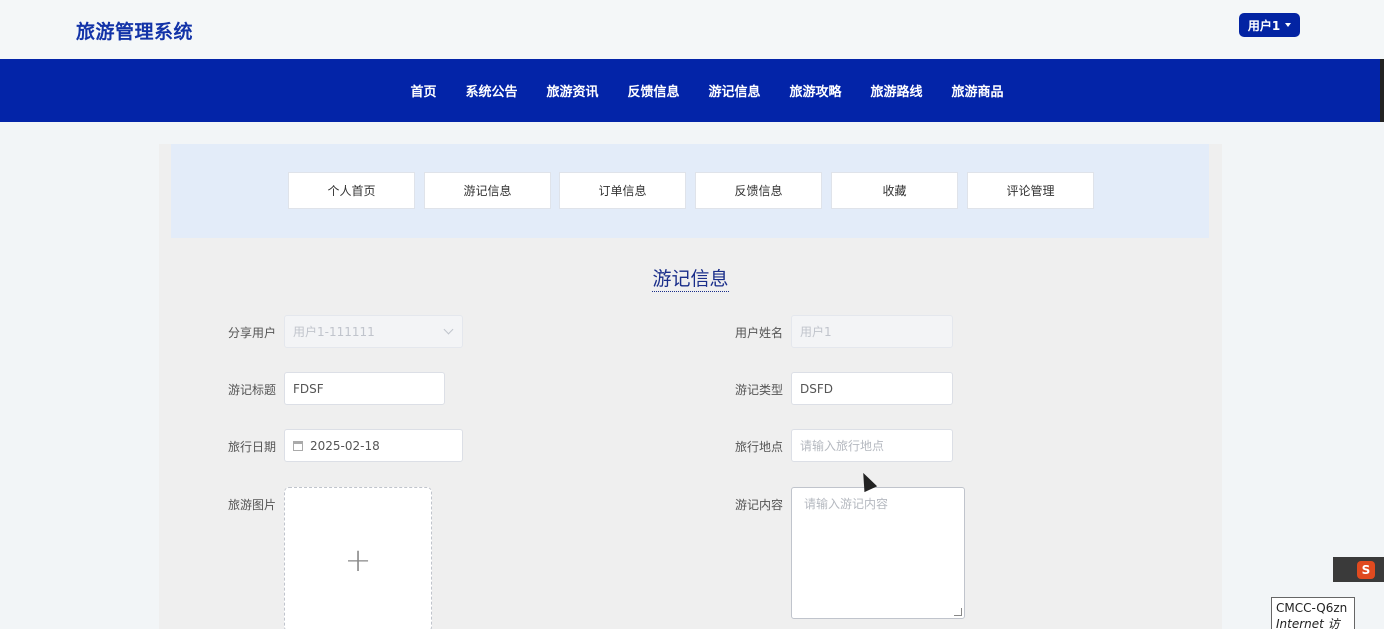 The image size is (1384, 629). What do you see at coordinates (759, 447) in the screenshot?
I see `place-label: 旅行地点` at bounding box center [759, 447].